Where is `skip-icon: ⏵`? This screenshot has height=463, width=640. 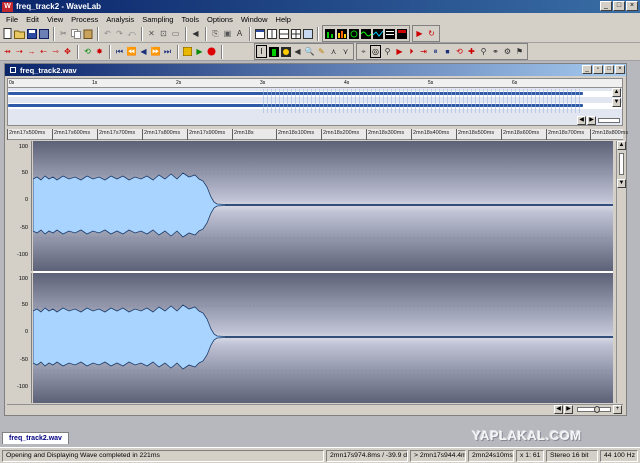
skip-icon: ⏵ is located at coordinates (411, 51).